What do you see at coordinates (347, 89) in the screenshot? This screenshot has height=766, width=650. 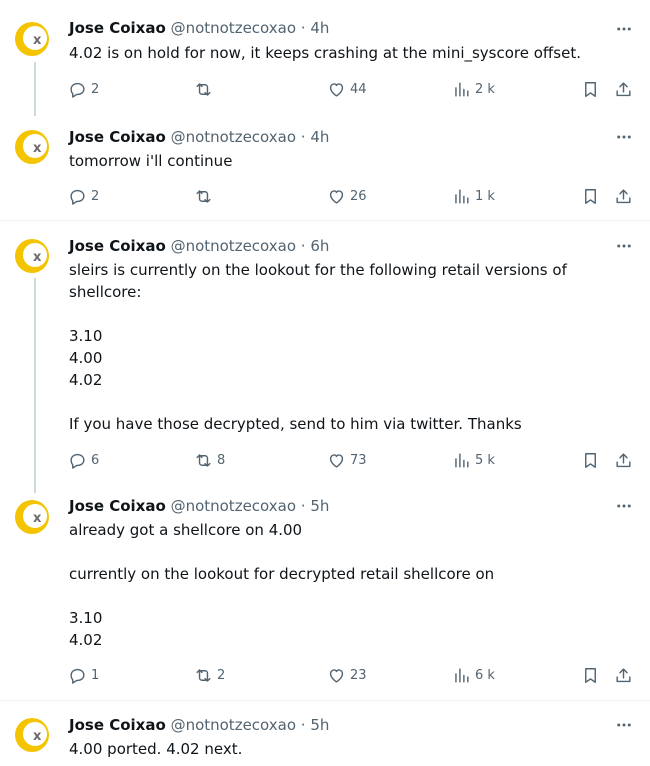 I see `like-button: 44` at bounding box center [347, 89].